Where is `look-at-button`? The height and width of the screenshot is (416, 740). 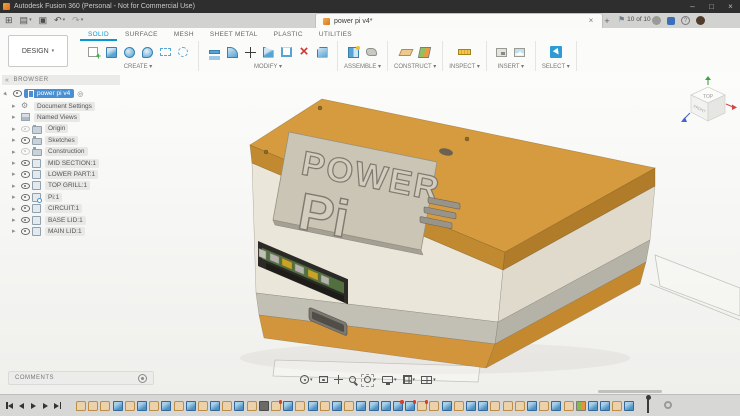
look-at-button is located at coordinates (323, 379).